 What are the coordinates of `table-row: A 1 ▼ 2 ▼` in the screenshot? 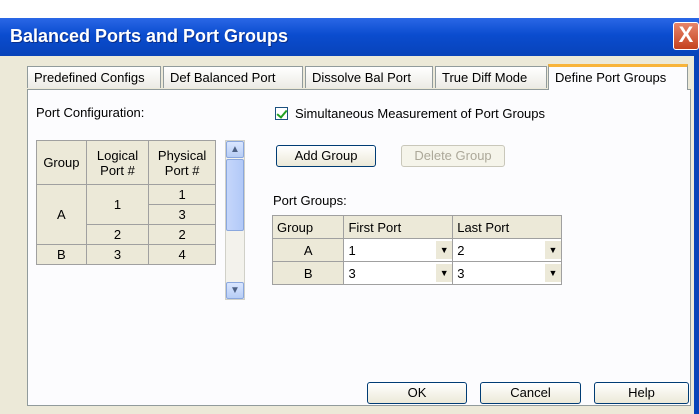 It's located at (416, 250).